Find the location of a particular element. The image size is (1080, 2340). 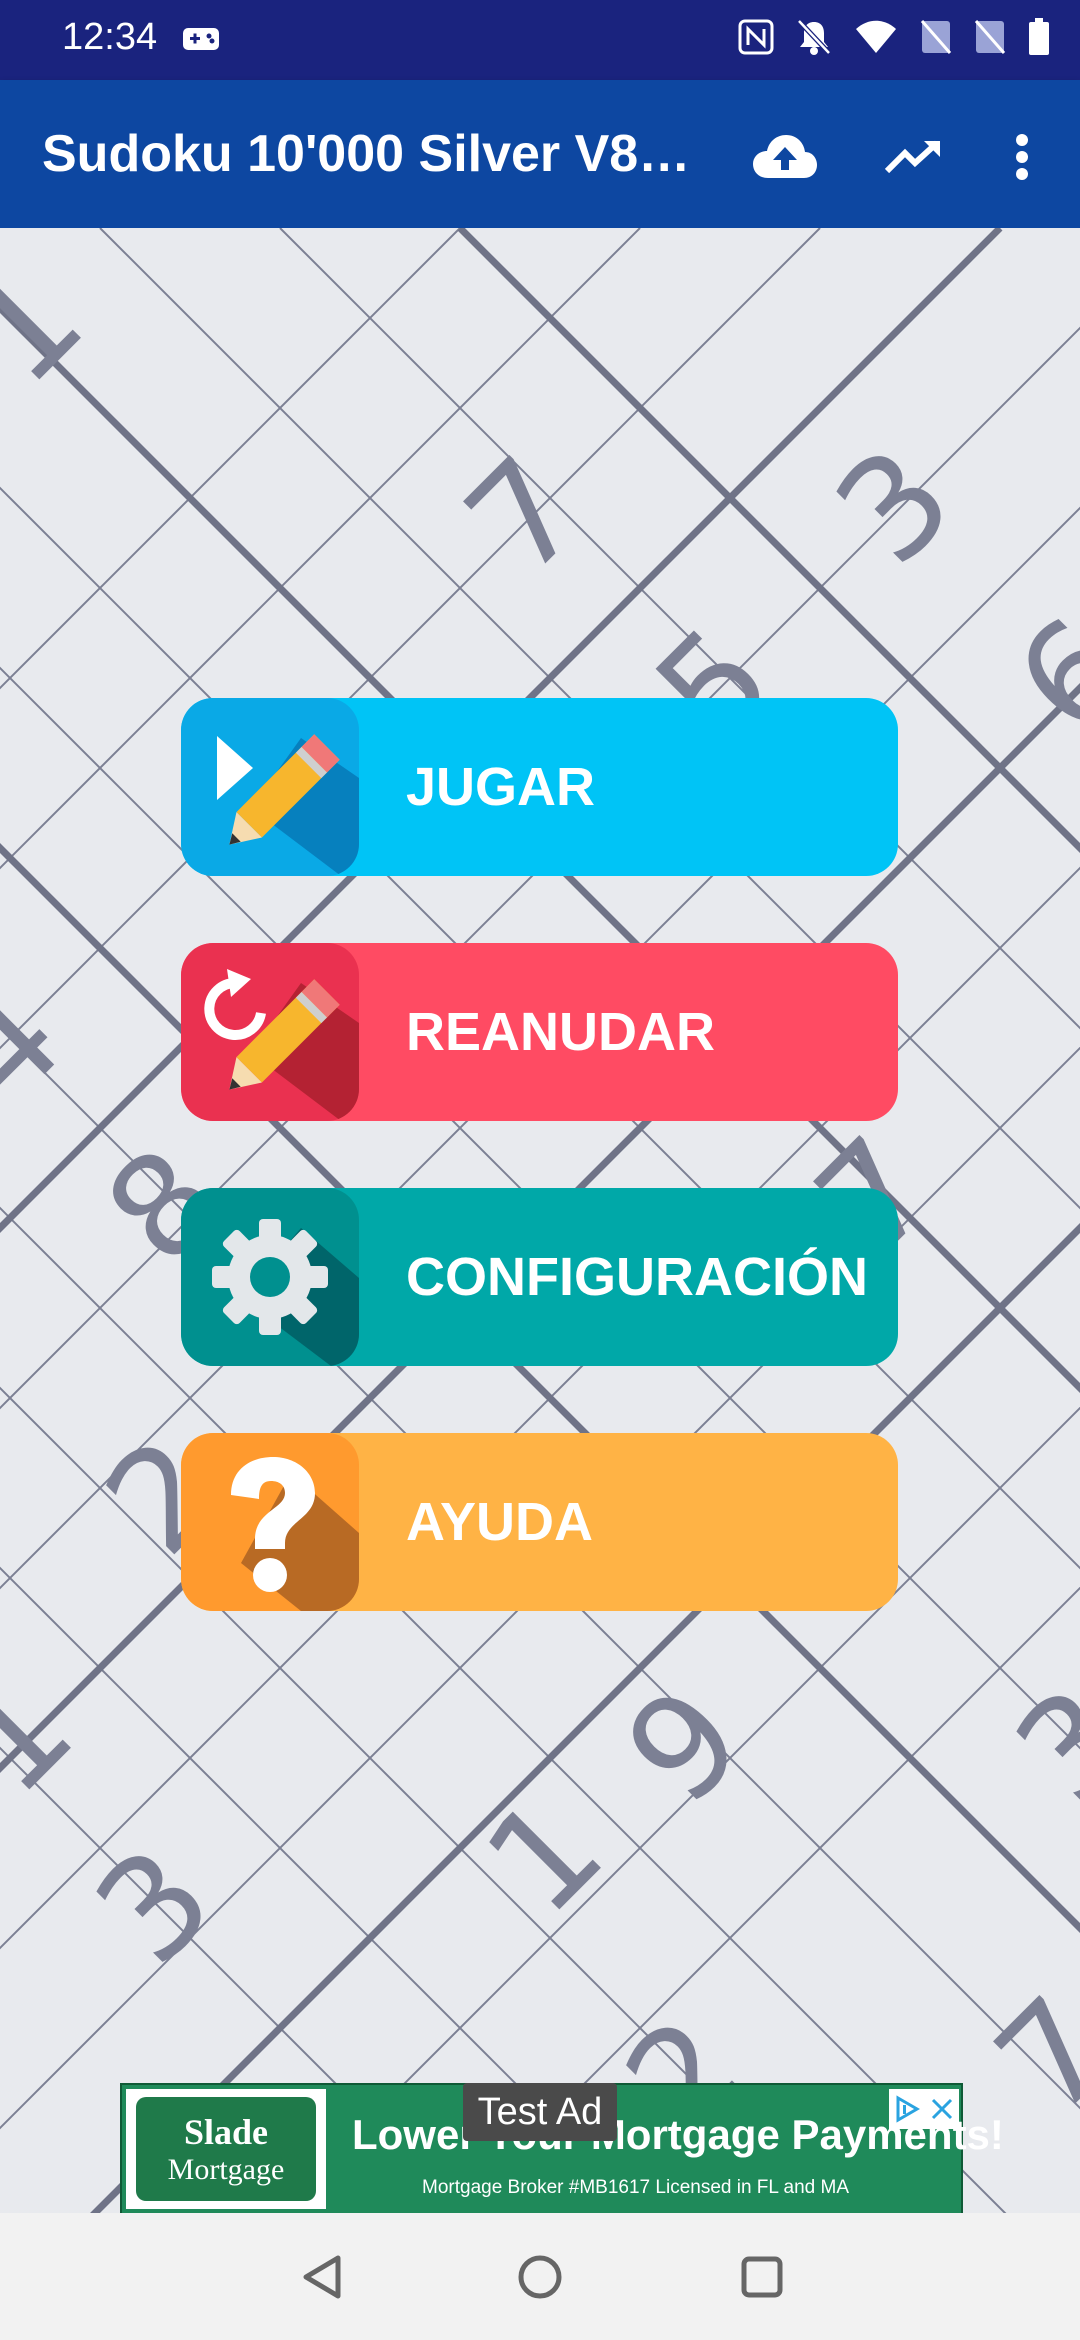

settings-button: CONFIGURACIÓN is located at coordinates (539, 1277).